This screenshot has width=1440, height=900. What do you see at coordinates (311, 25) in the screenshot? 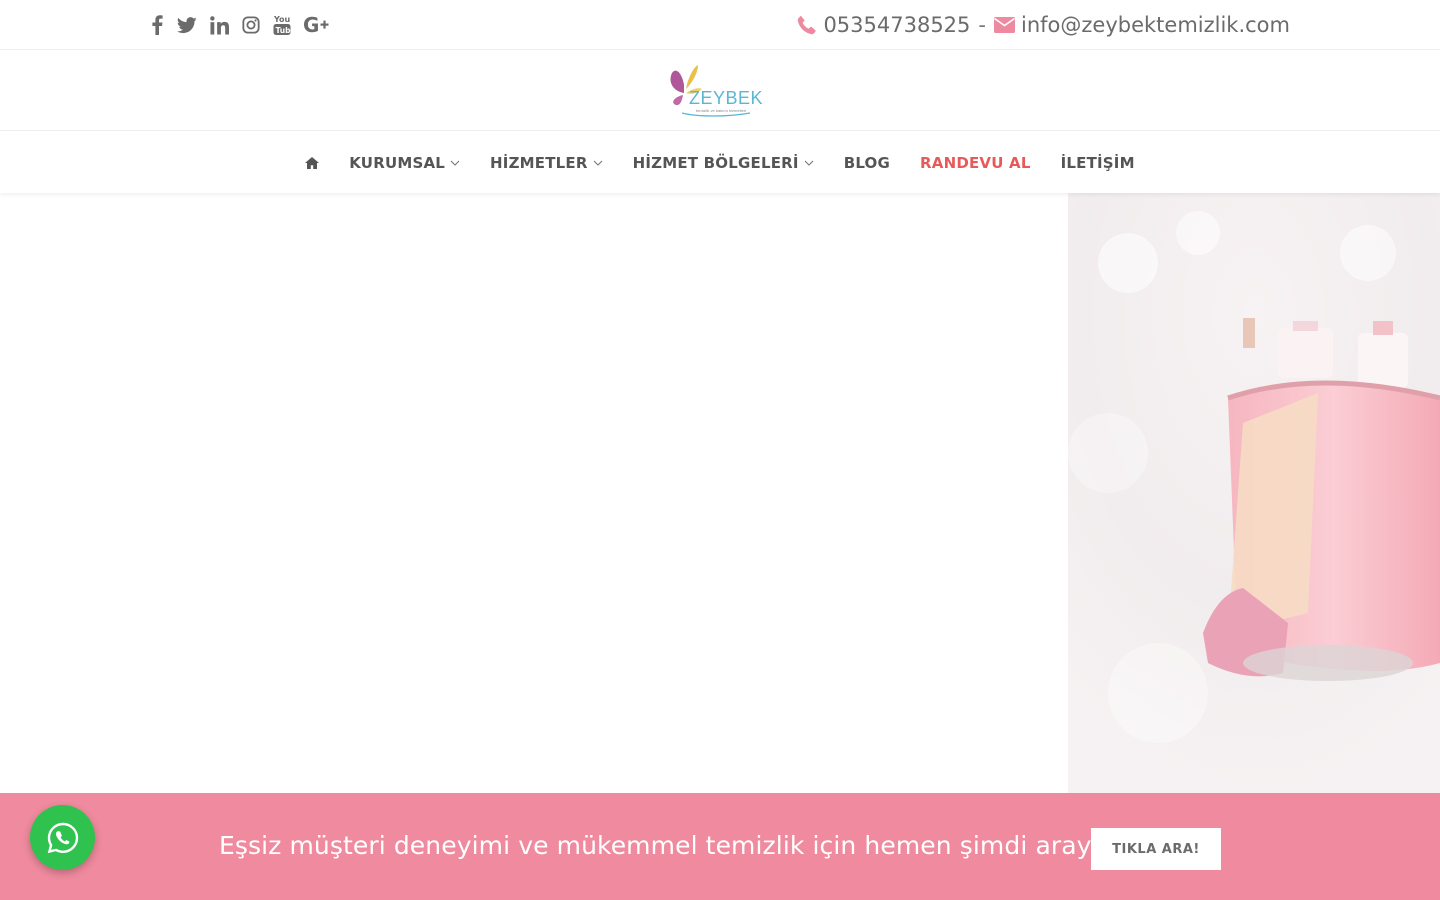
I see `svg-text: G` at bounding box center [311, 25].